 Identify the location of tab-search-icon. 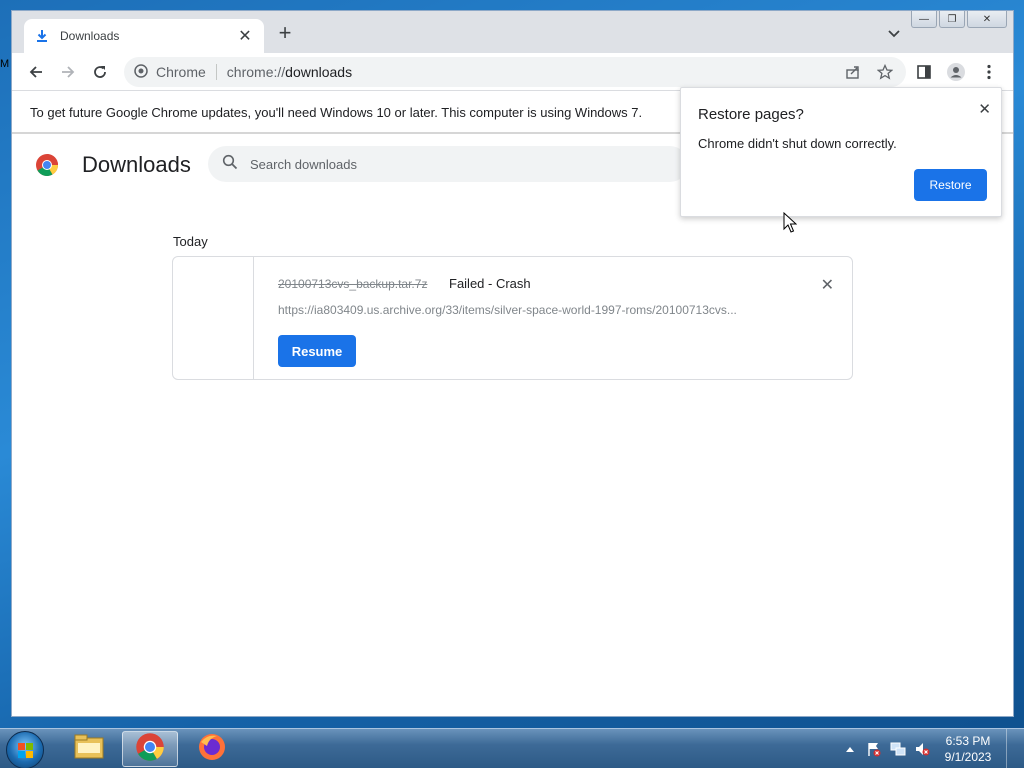
(894, 33).